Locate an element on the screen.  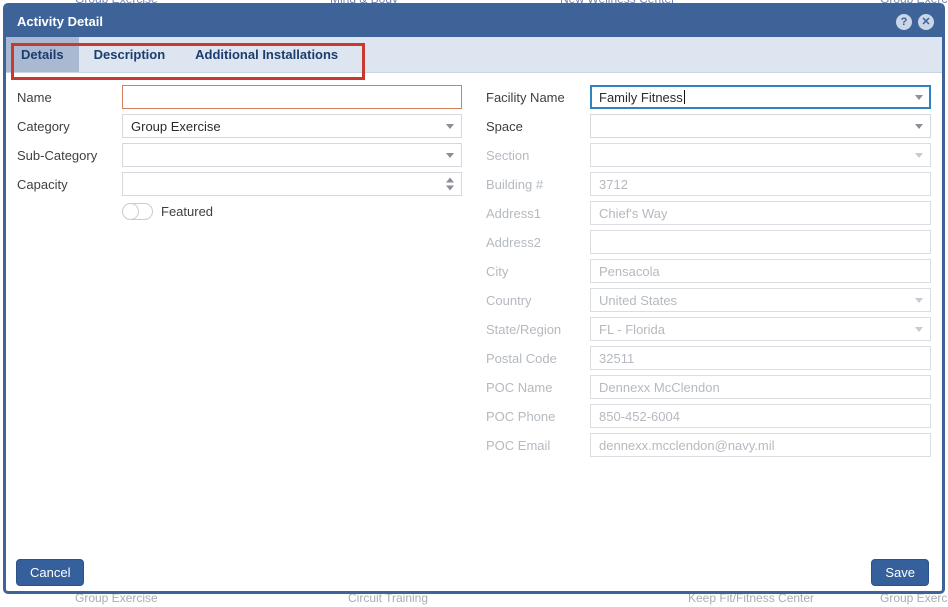
building-label: Building # is located at coordinates (515, 184).